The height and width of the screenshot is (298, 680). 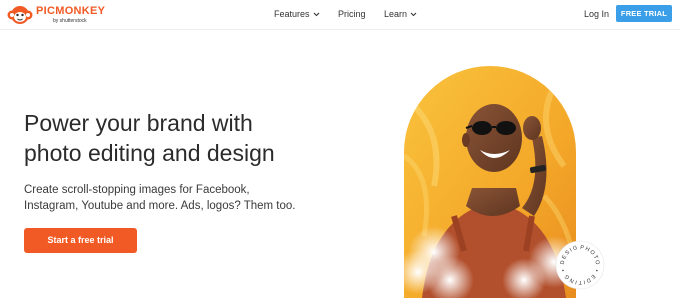 What do you see at coordinates (80, 240) in the screenshot?
I see `start-free-trial-button: Start a free trial` at bounding box center [80, 240].